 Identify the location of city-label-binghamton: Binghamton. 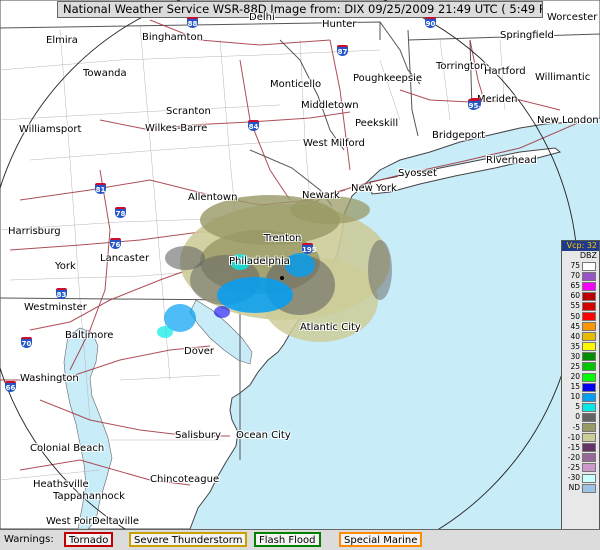
(172, 37).